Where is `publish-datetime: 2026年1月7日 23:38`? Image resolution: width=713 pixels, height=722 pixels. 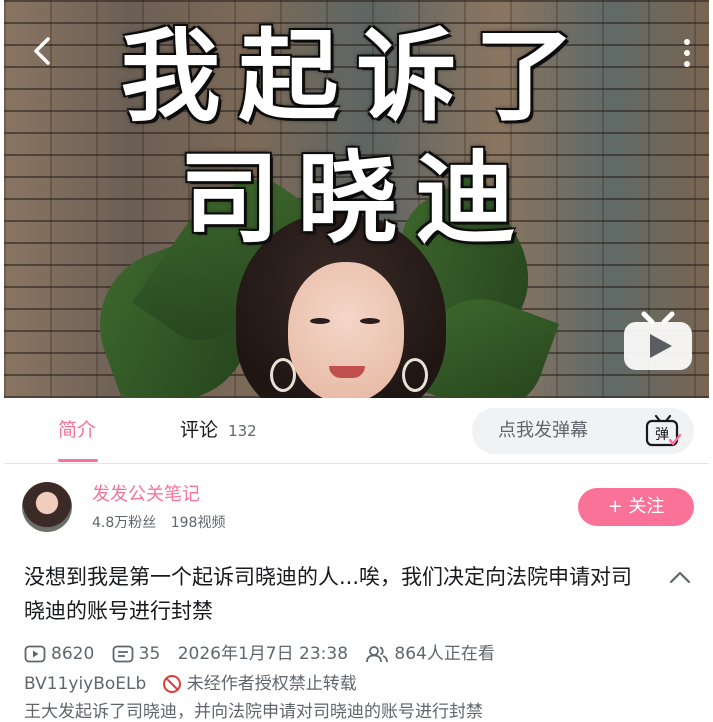 publish-datetime: 2026年1月7日 23:38 is located at coordinates (263, 654).